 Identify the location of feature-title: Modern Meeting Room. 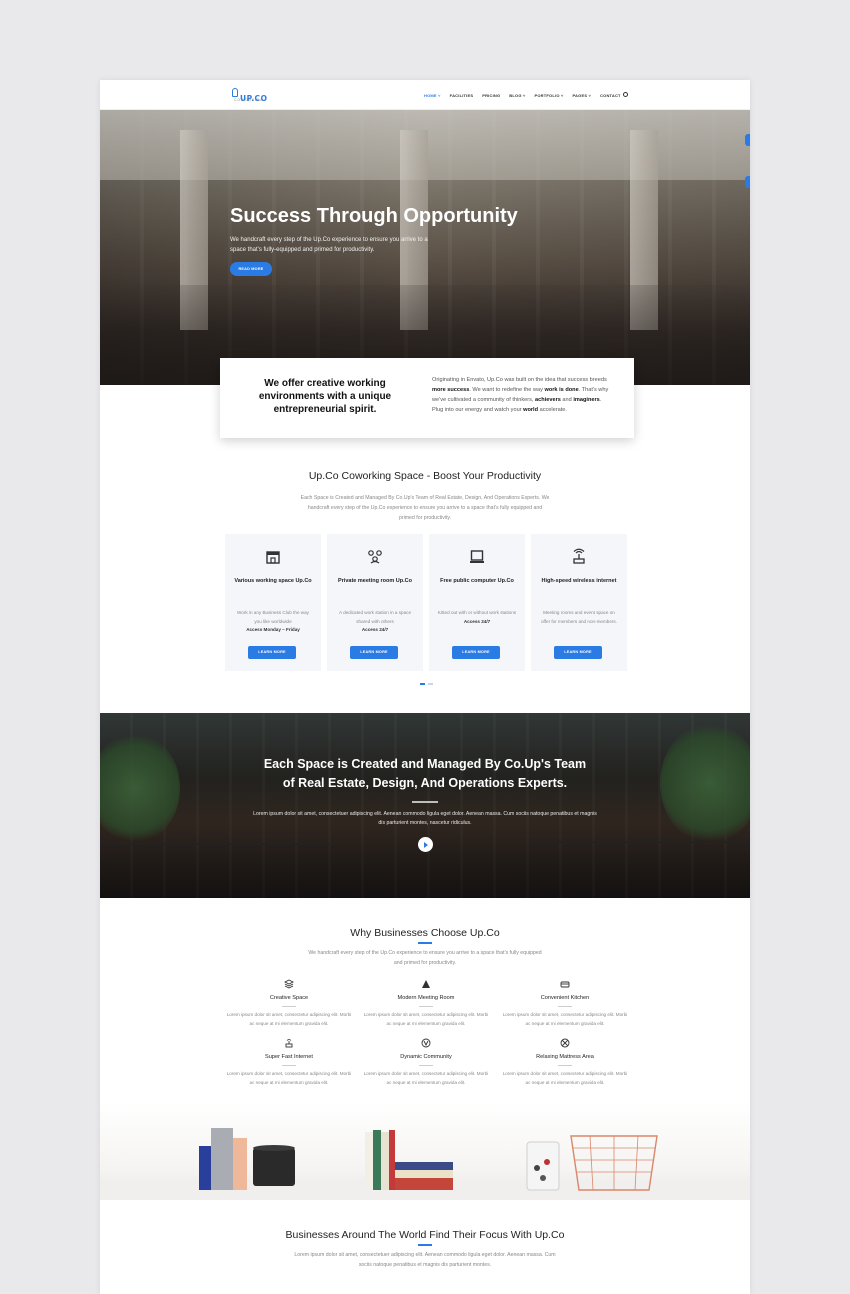
(426, 998).